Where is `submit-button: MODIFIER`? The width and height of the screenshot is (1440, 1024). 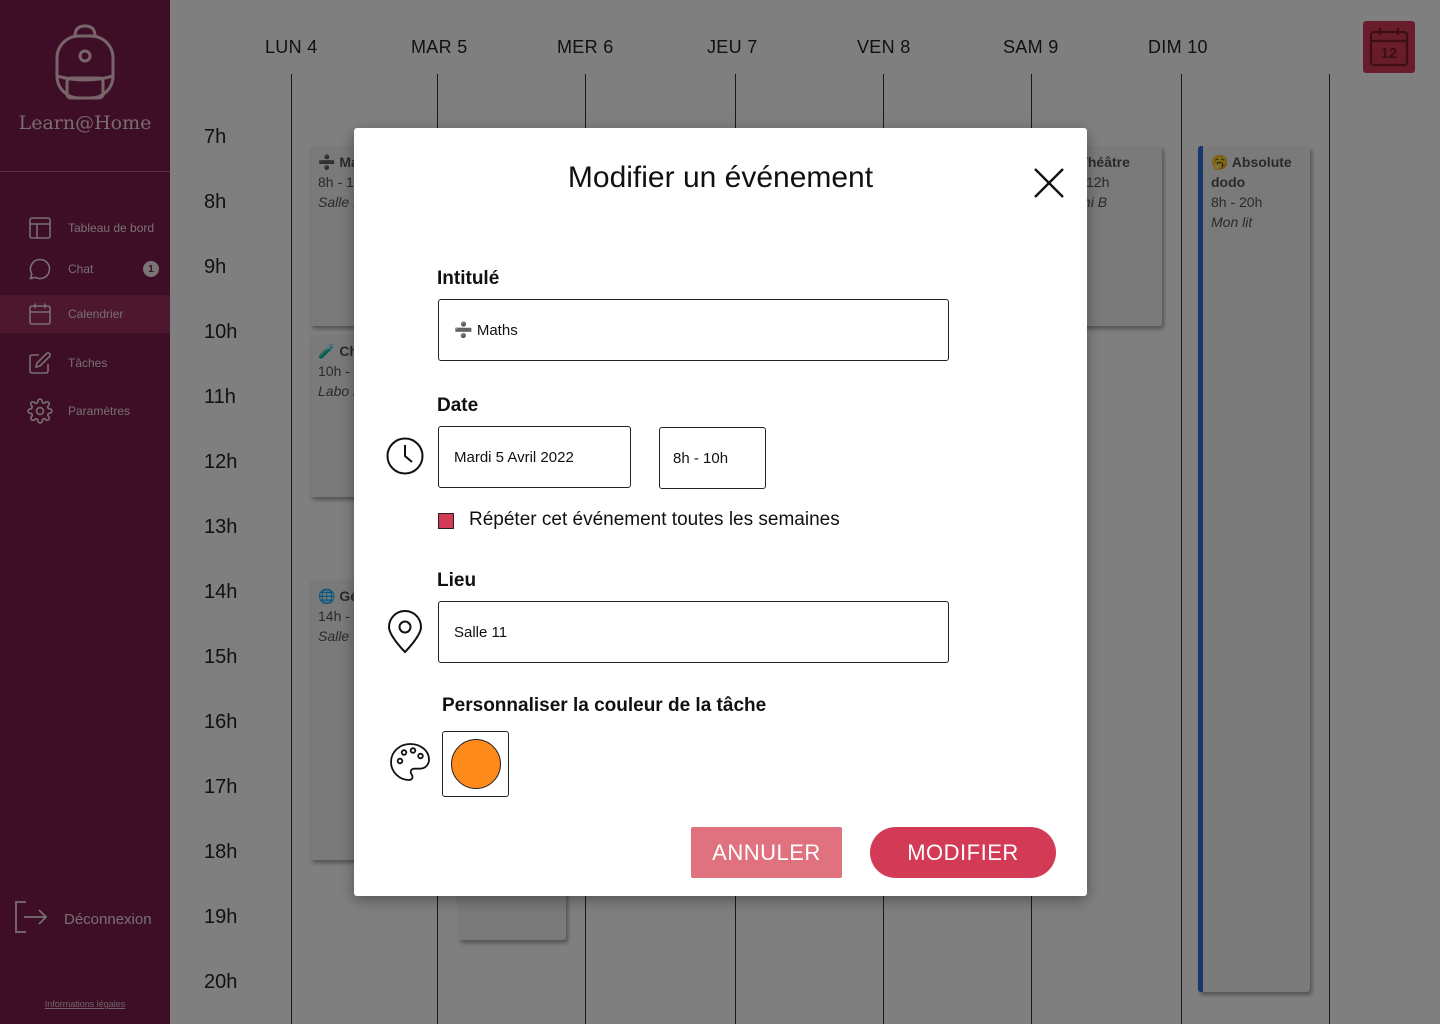
submit-button: MODIFIER is located at coordinates (963, 852).